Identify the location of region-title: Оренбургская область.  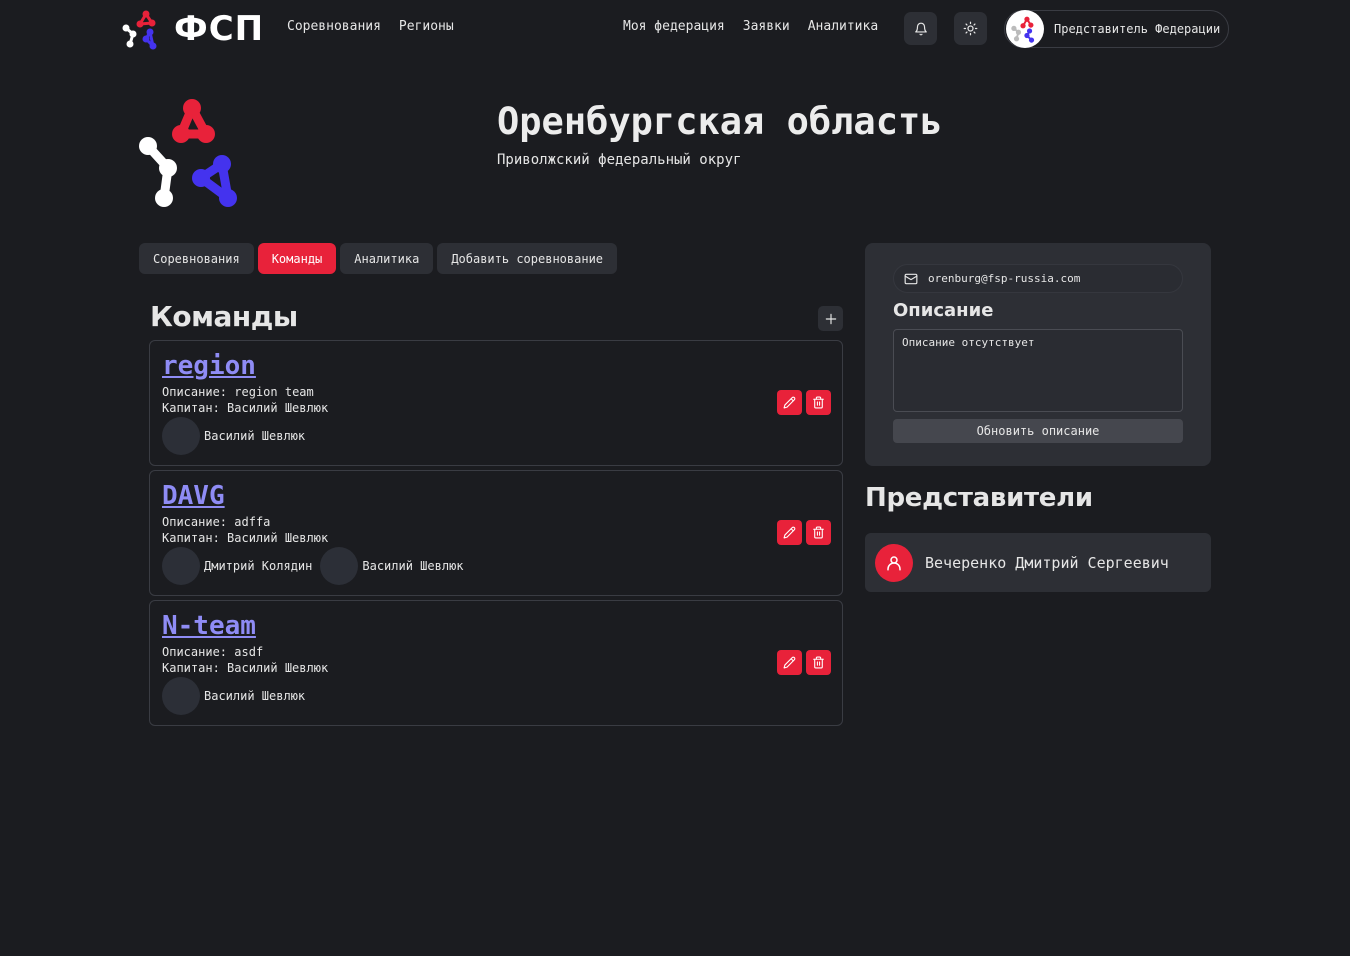
(720, 121).